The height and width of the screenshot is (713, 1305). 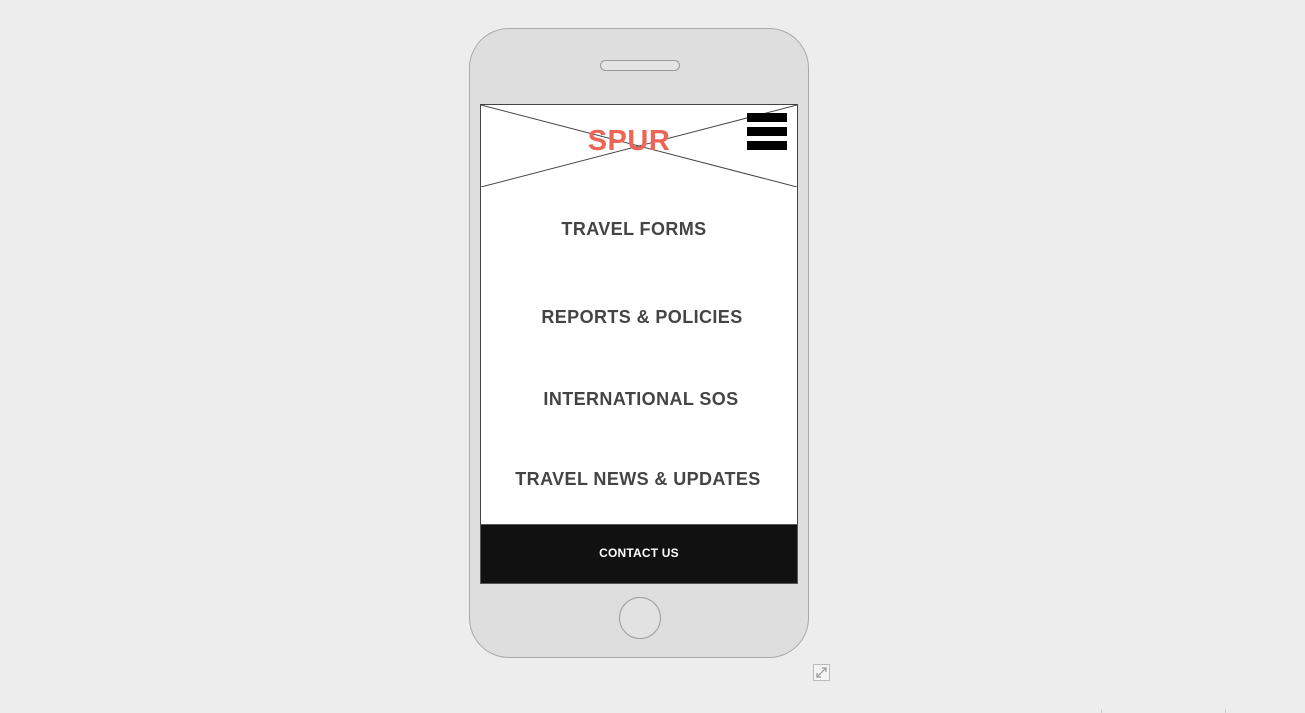 I want to click on phone-home-button, so click(x=640, y=618).